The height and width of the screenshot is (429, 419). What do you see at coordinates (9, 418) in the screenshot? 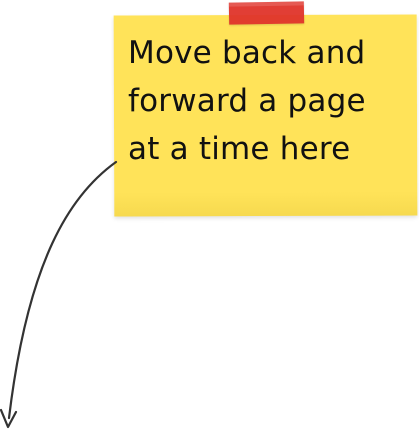
I see `arrow-head` at bounding box center [9, 418].